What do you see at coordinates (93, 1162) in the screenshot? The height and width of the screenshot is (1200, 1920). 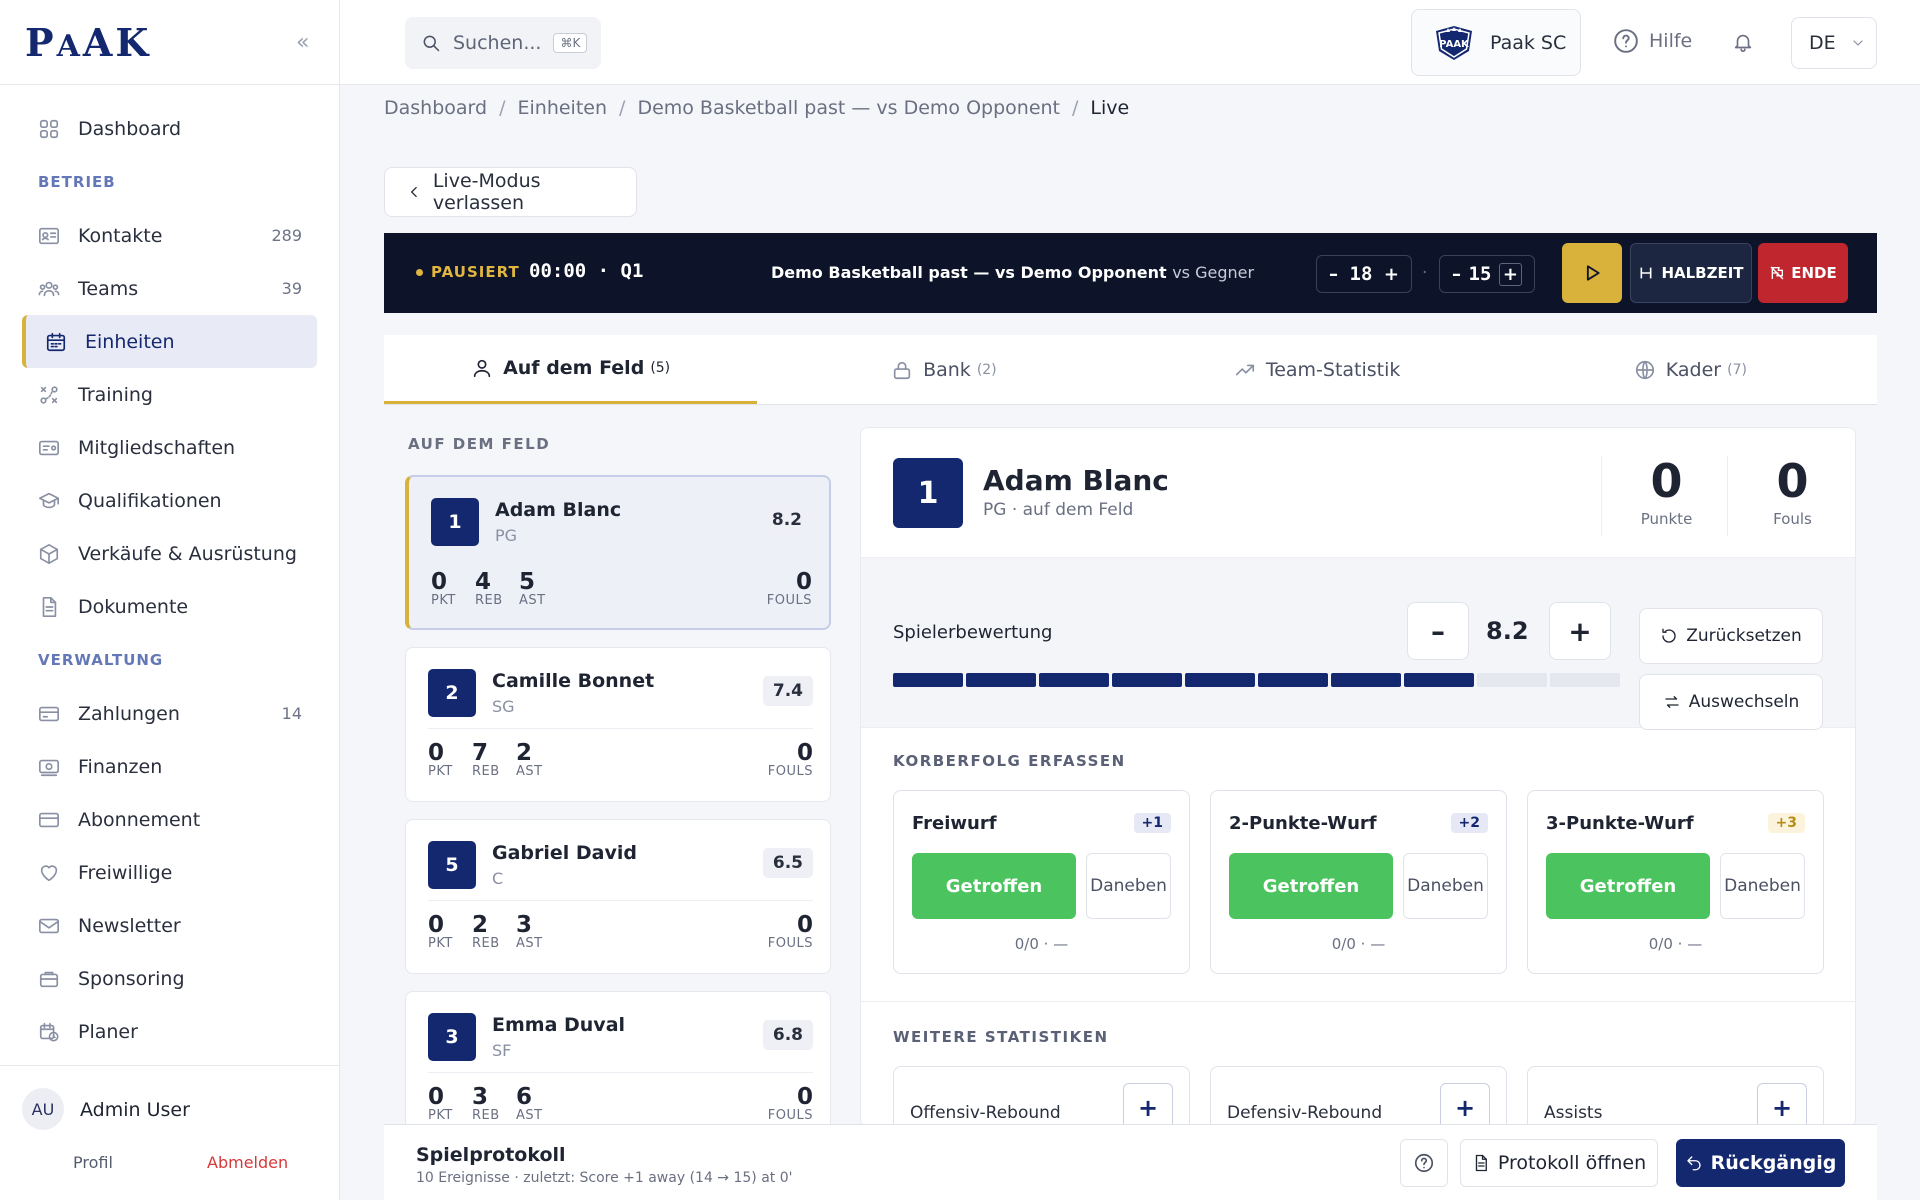 I see `profile-link: Profil` at bounding box center [93, 1162].